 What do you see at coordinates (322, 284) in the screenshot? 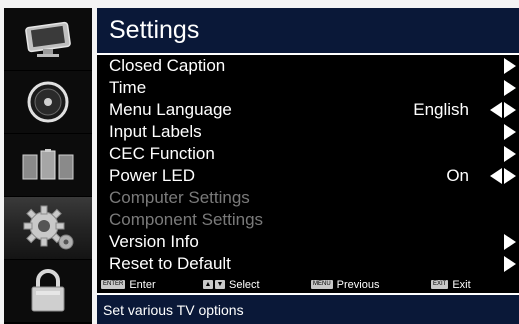
I see `menu-key-icon: MENU` at bounding box center [322, 284].